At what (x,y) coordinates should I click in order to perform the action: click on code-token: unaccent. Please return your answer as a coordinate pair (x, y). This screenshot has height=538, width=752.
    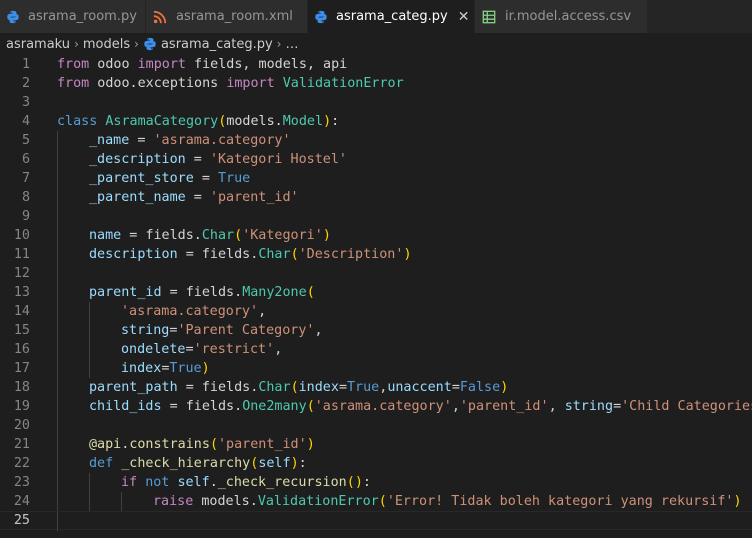
    Looking at the image, I should click on (419, 387).